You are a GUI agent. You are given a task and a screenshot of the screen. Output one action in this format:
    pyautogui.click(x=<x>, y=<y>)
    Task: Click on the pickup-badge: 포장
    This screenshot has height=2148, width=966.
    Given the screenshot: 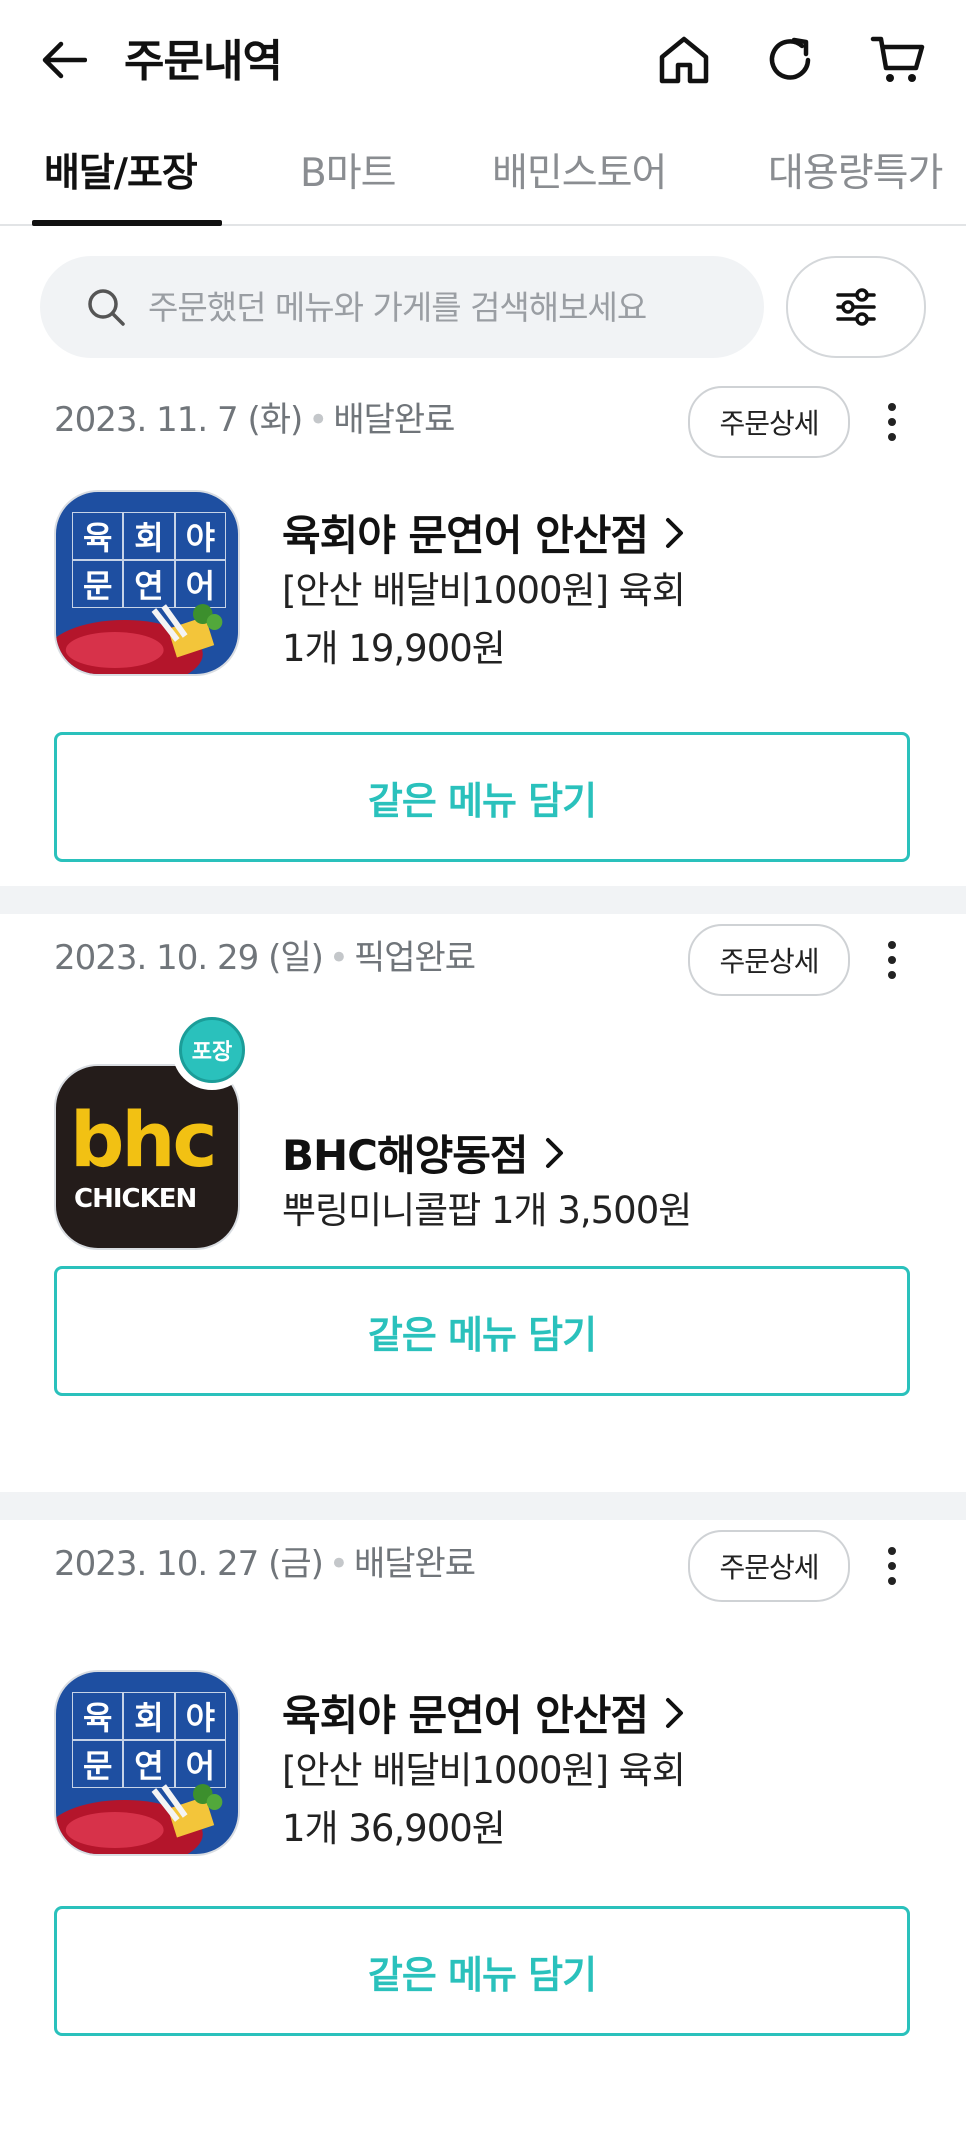 What is the action you would take?
    pyautogui.click(x=212, y=1050)
    